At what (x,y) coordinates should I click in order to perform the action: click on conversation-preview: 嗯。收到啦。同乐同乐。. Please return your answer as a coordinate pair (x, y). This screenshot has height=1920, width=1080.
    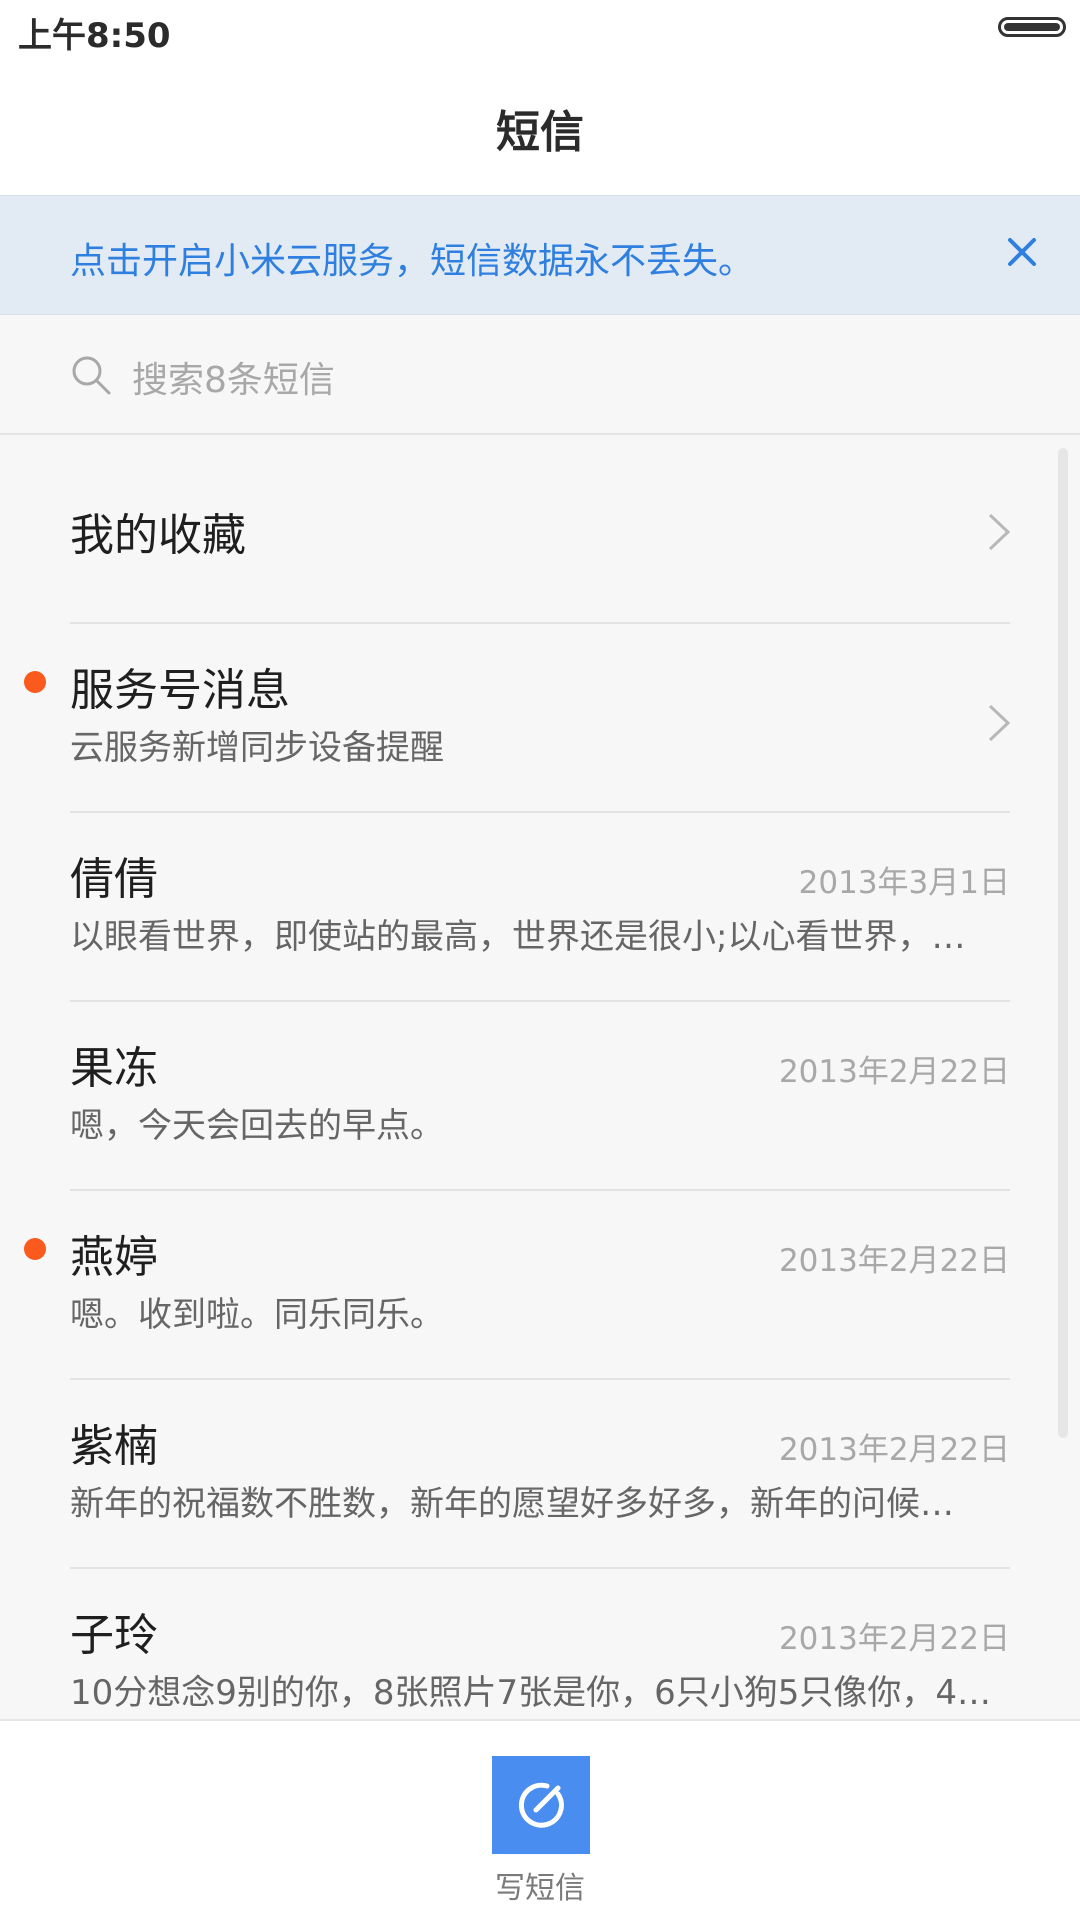
    Looking at the image, I should click on (257, 1315).